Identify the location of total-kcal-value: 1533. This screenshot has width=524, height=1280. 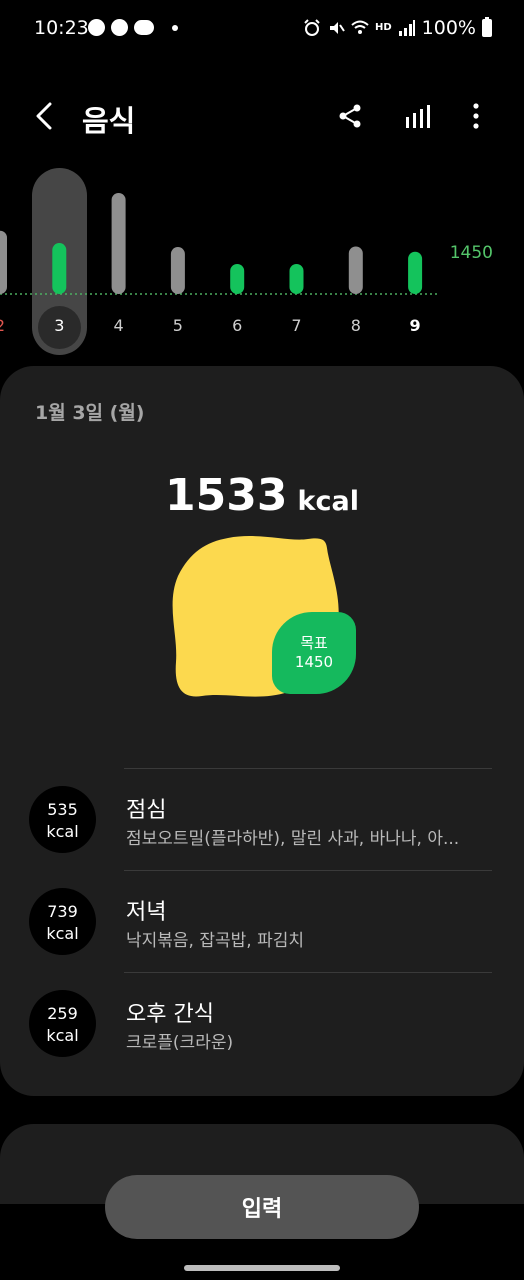
(226, 495).